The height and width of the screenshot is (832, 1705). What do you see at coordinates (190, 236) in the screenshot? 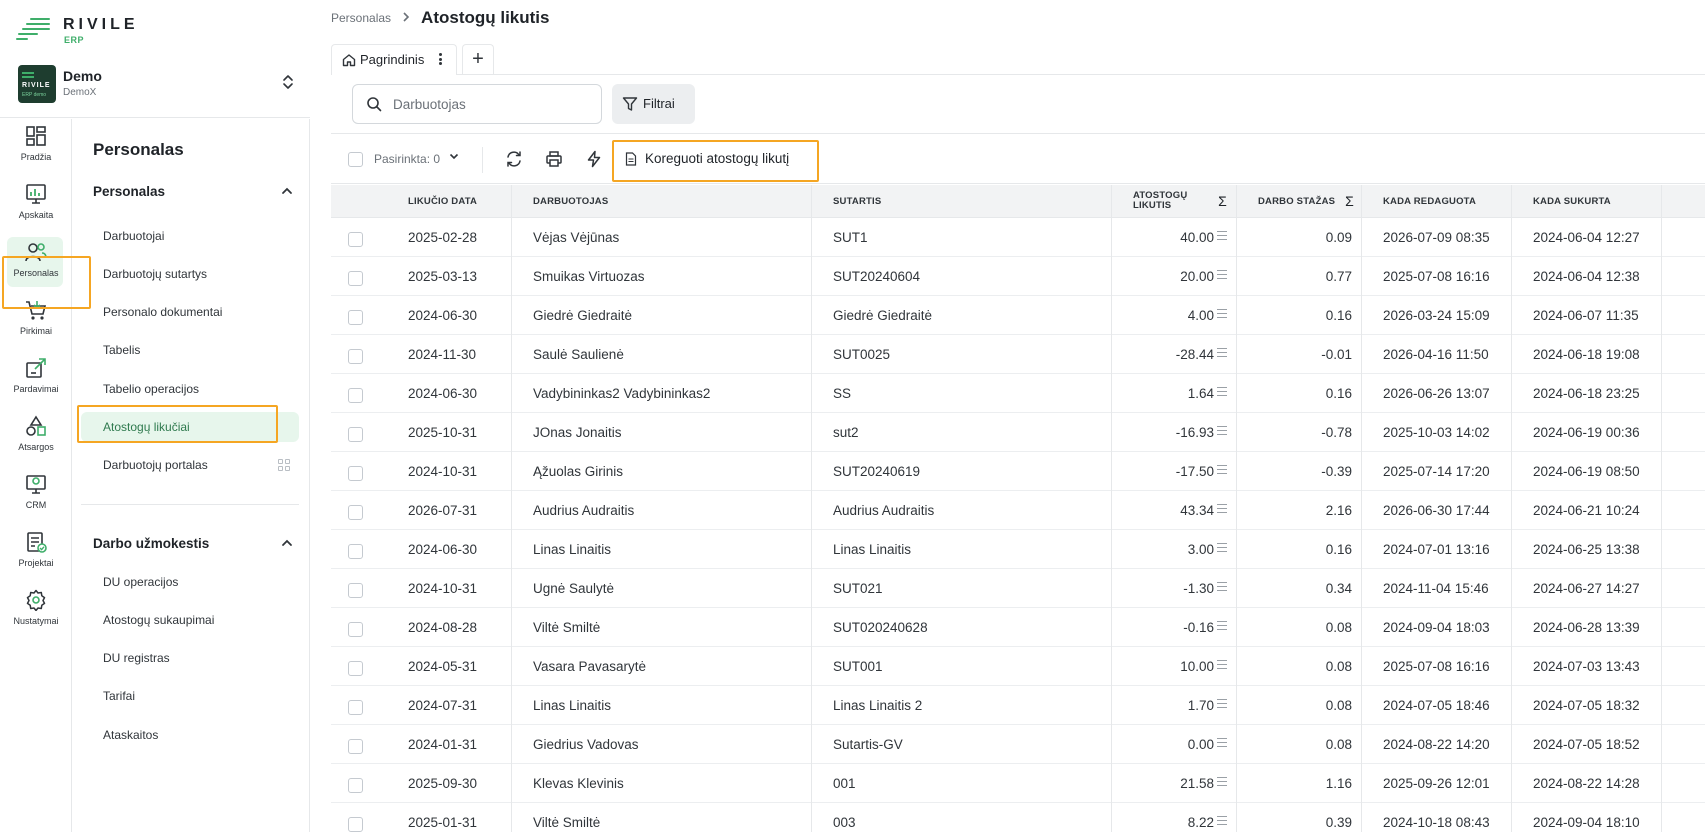
I see `nav-item-darbuotojai: Darbuotojai` at bounding box center [190, 236].